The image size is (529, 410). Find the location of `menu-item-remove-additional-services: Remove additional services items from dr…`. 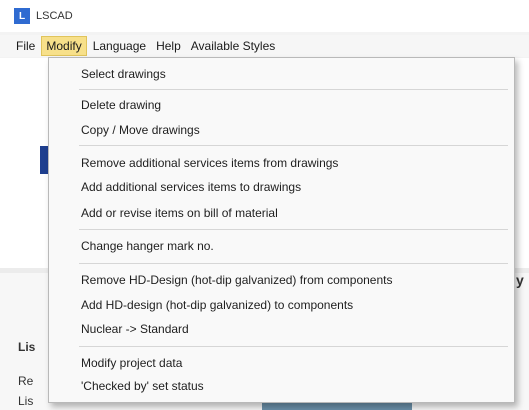

menu-item-remove-additional-services: Remove additional services items from dr… is located at coordinates (209, 163).